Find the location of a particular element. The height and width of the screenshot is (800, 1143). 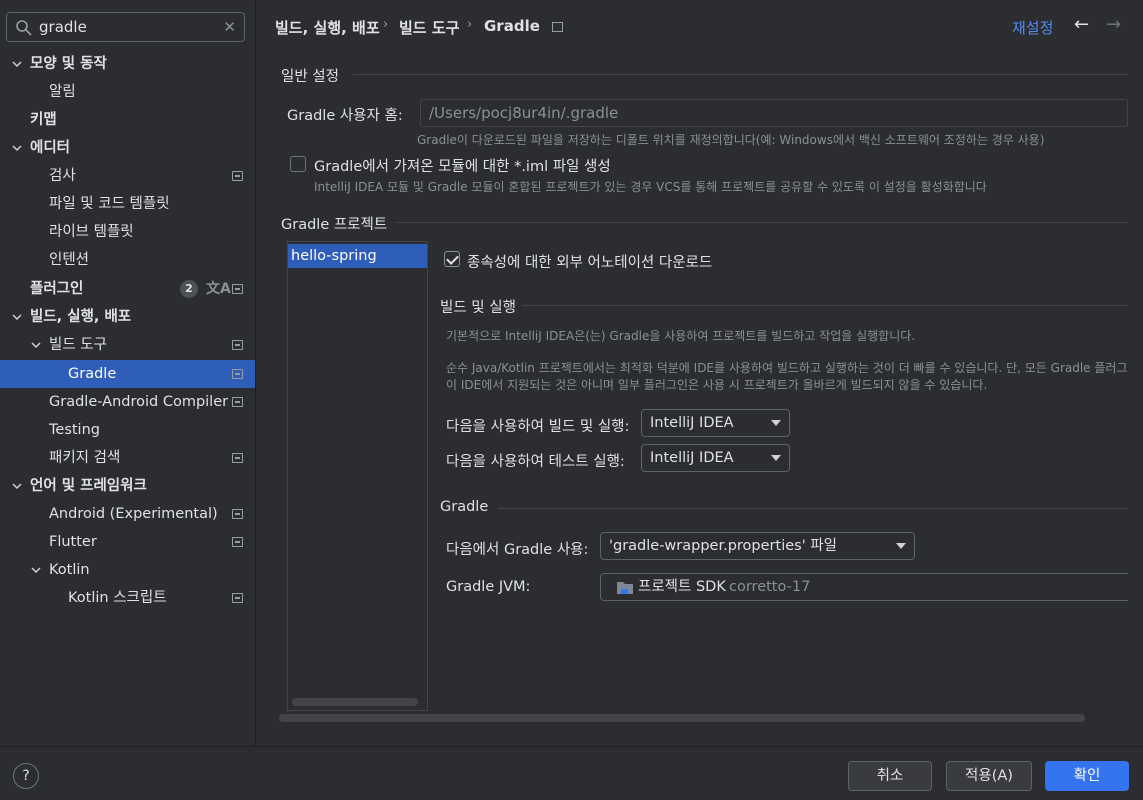

breadcrumb-build-execution: 빌드, 실행, 배포 is located at coordinates (327, 27).